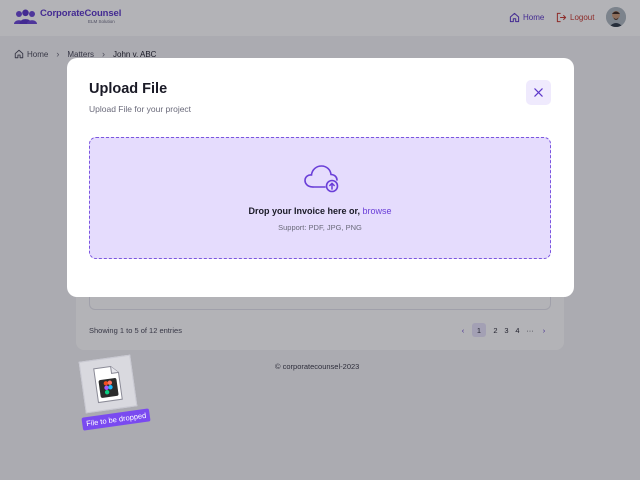 The image size is (640, 480). What do you see at coordinates (128, 89) in the screenshot?
I see `modal-title: Upload File` at bounding box center [128, 89].